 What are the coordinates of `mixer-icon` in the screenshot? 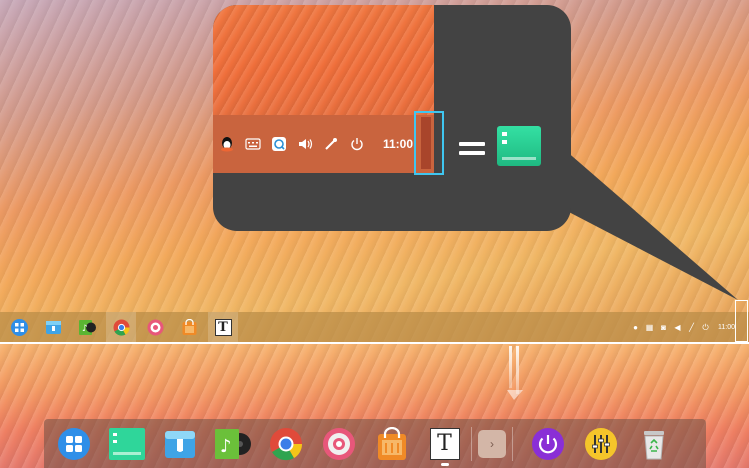 It's located at (600, 443).